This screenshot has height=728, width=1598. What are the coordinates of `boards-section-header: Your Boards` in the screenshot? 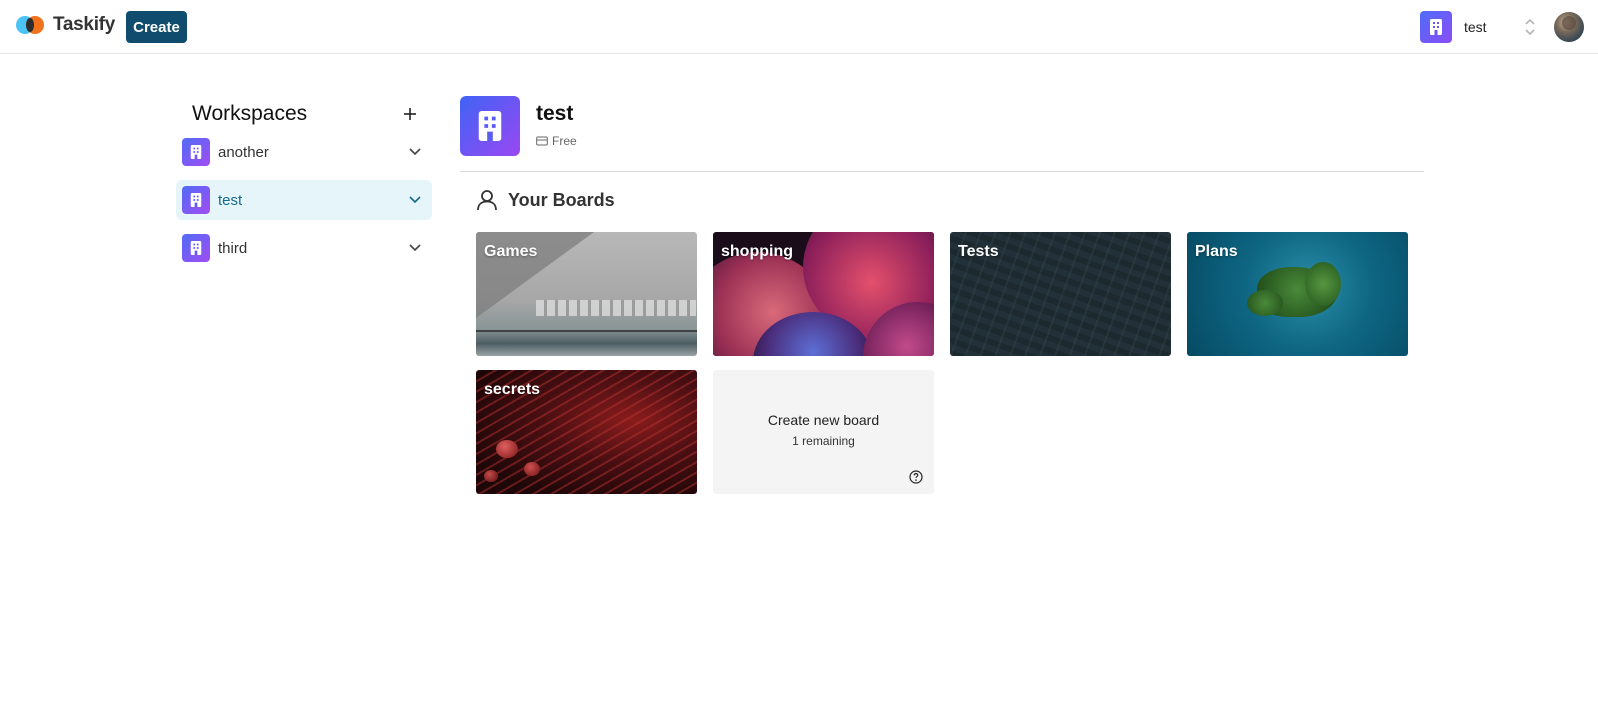 It's located at (545, 200).